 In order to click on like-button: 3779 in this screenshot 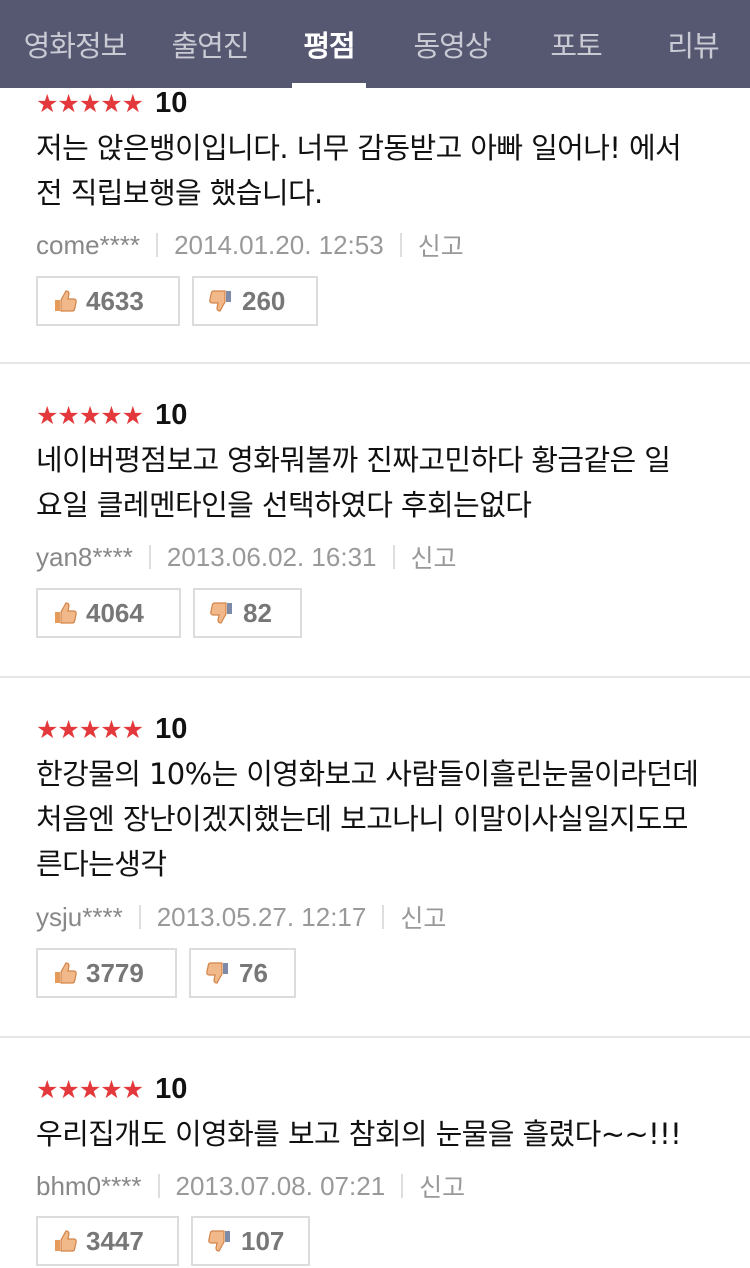, I will do `click(106, 973)`.